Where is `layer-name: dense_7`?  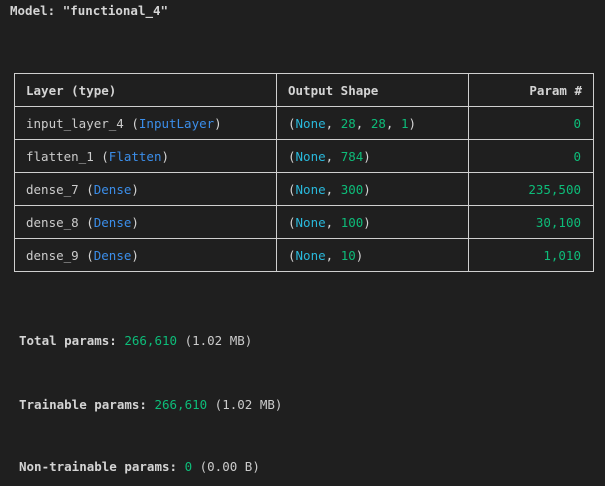 layer-name: dense_7 is located at coordinates (52, 189).